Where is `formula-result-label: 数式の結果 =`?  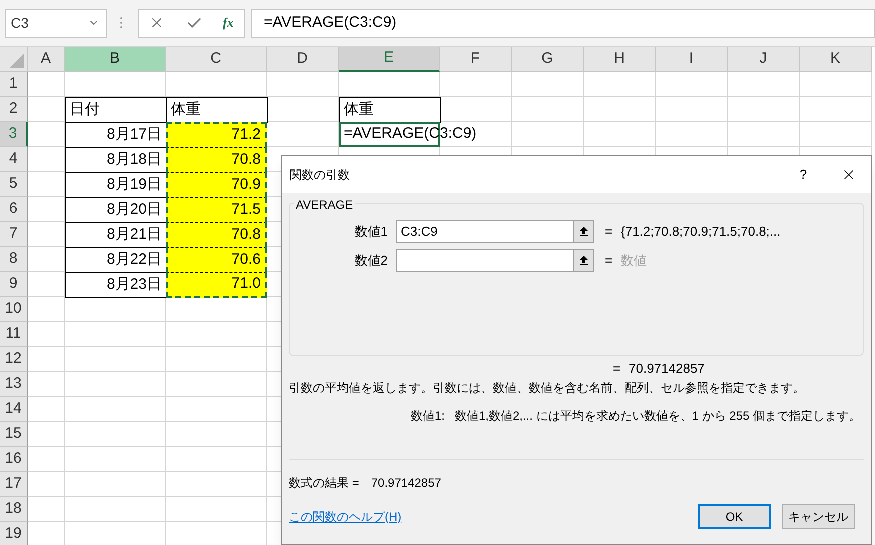
formula-result-label: 数式の結果 = is located at coordinates (324, 483).